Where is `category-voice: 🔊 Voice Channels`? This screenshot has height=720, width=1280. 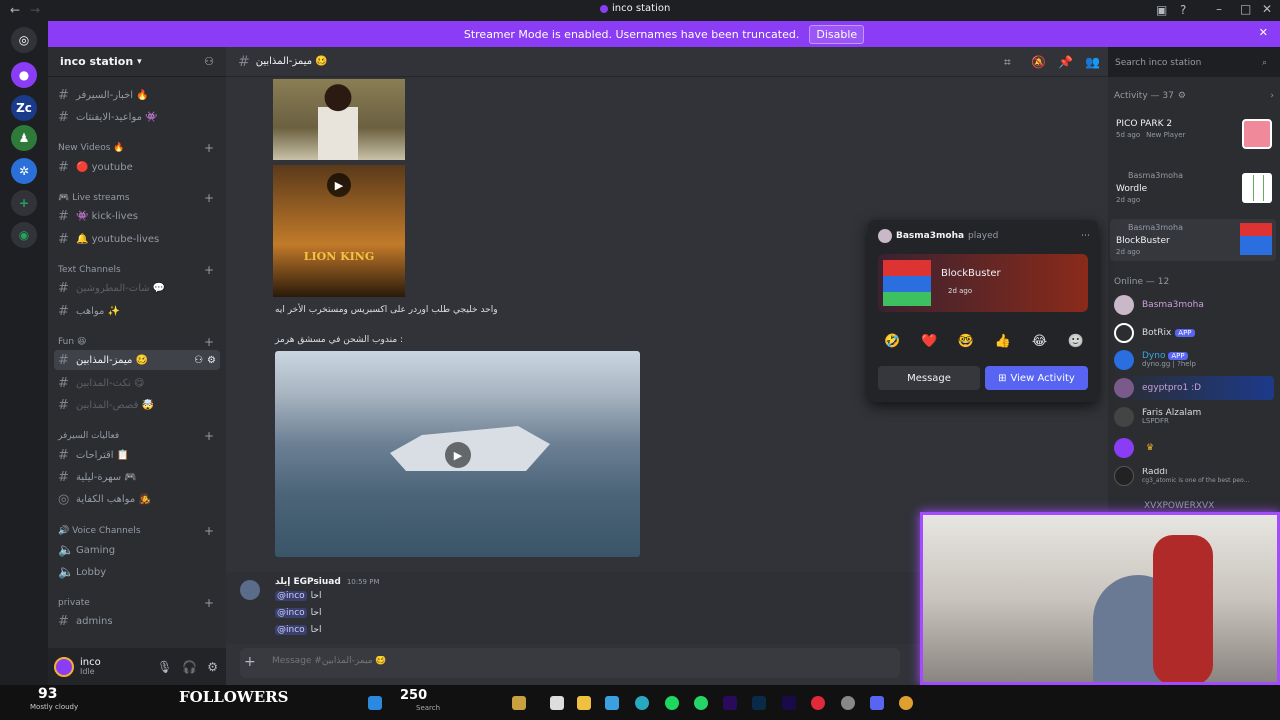
category-voice: 🔊 Voice Channels is located at coordinates (99, 531).